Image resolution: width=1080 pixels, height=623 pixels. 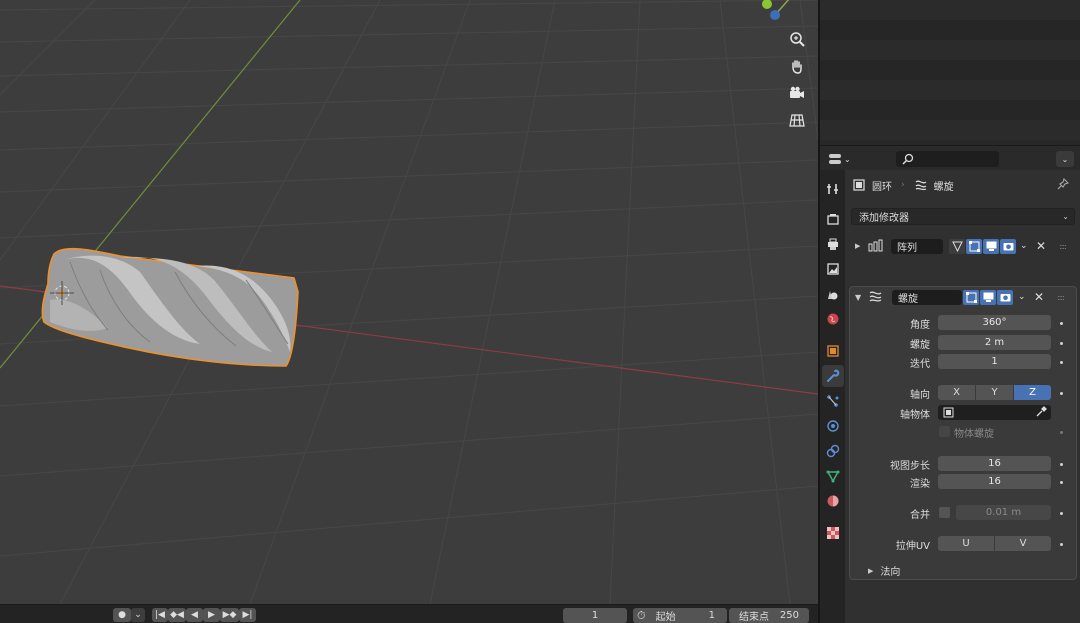 What do you see at coordinates (194, 615) in the screenshot?
I see `play-reverse-icon: ◀` at bounding box center [194, 615].